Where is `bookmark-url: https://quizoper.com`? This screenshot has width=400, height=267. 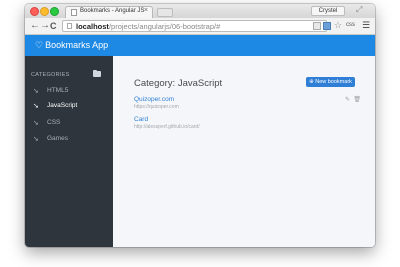
bookmark-url: https://quizoper.com is located at coordinates (156, 107).